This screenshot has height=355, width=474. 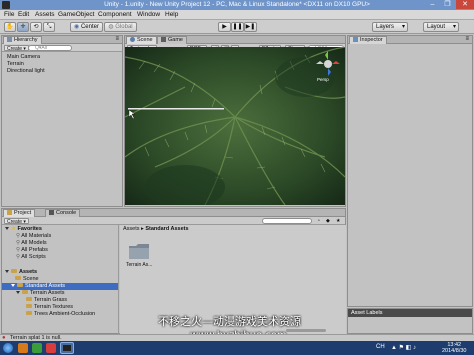 I want to click on favorites-header: ★ Favorites, so click(x=23, y=229).